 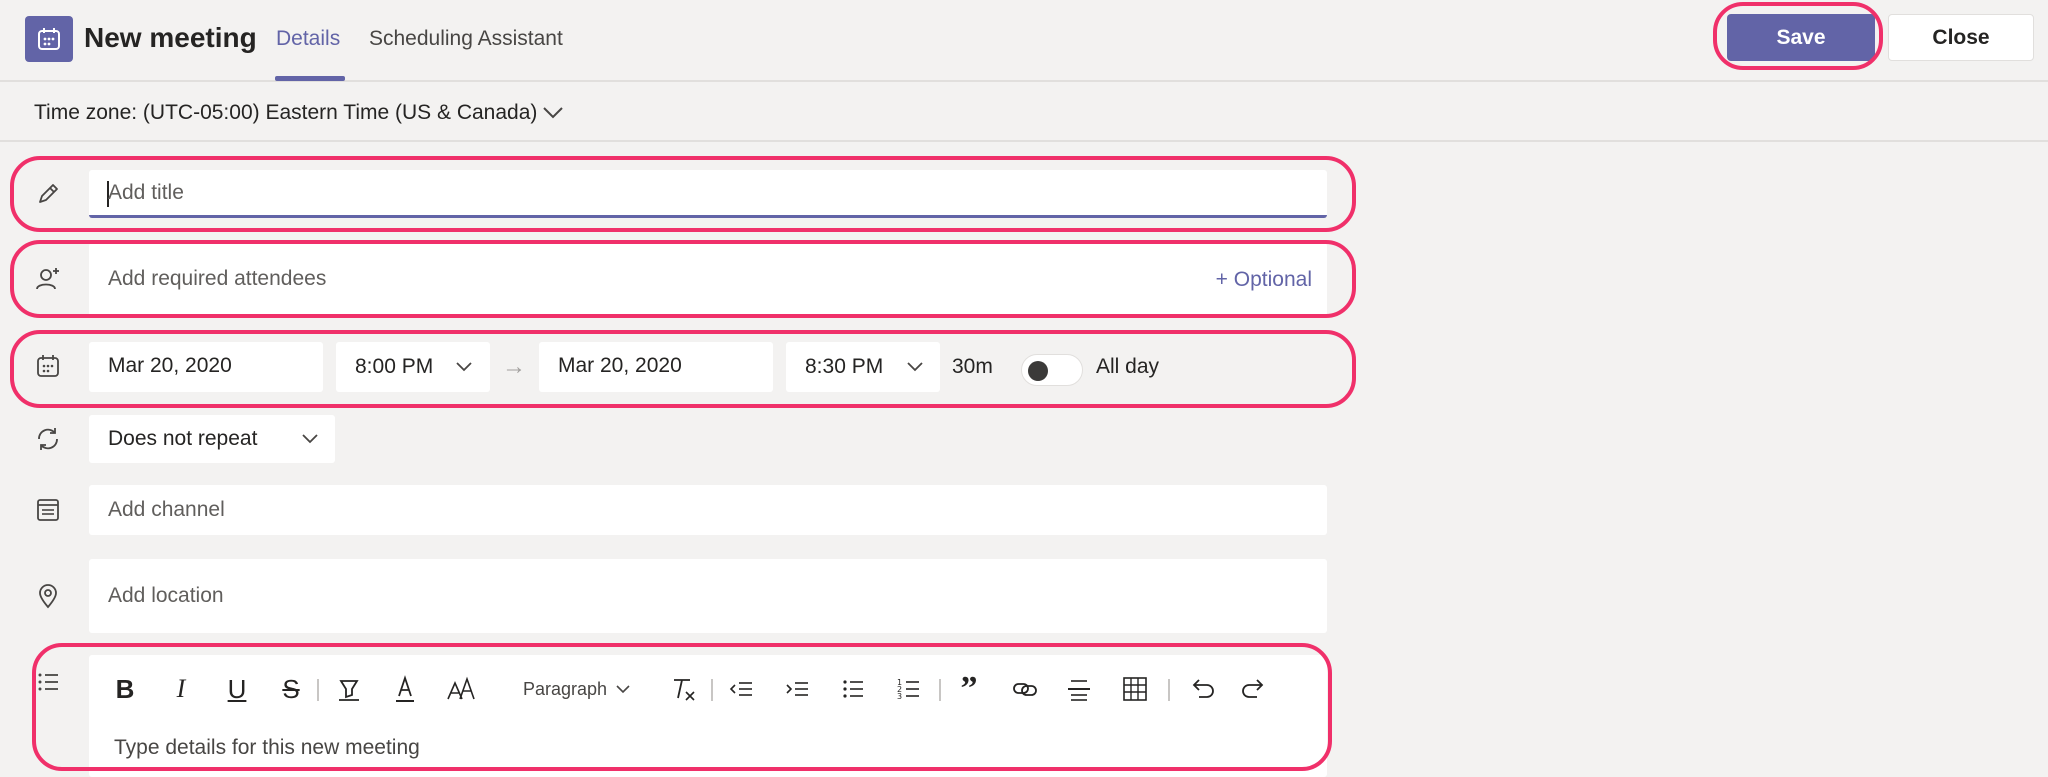 I want to click on end-date-field: Mar 20, 2020, so click(x=656, y=367).